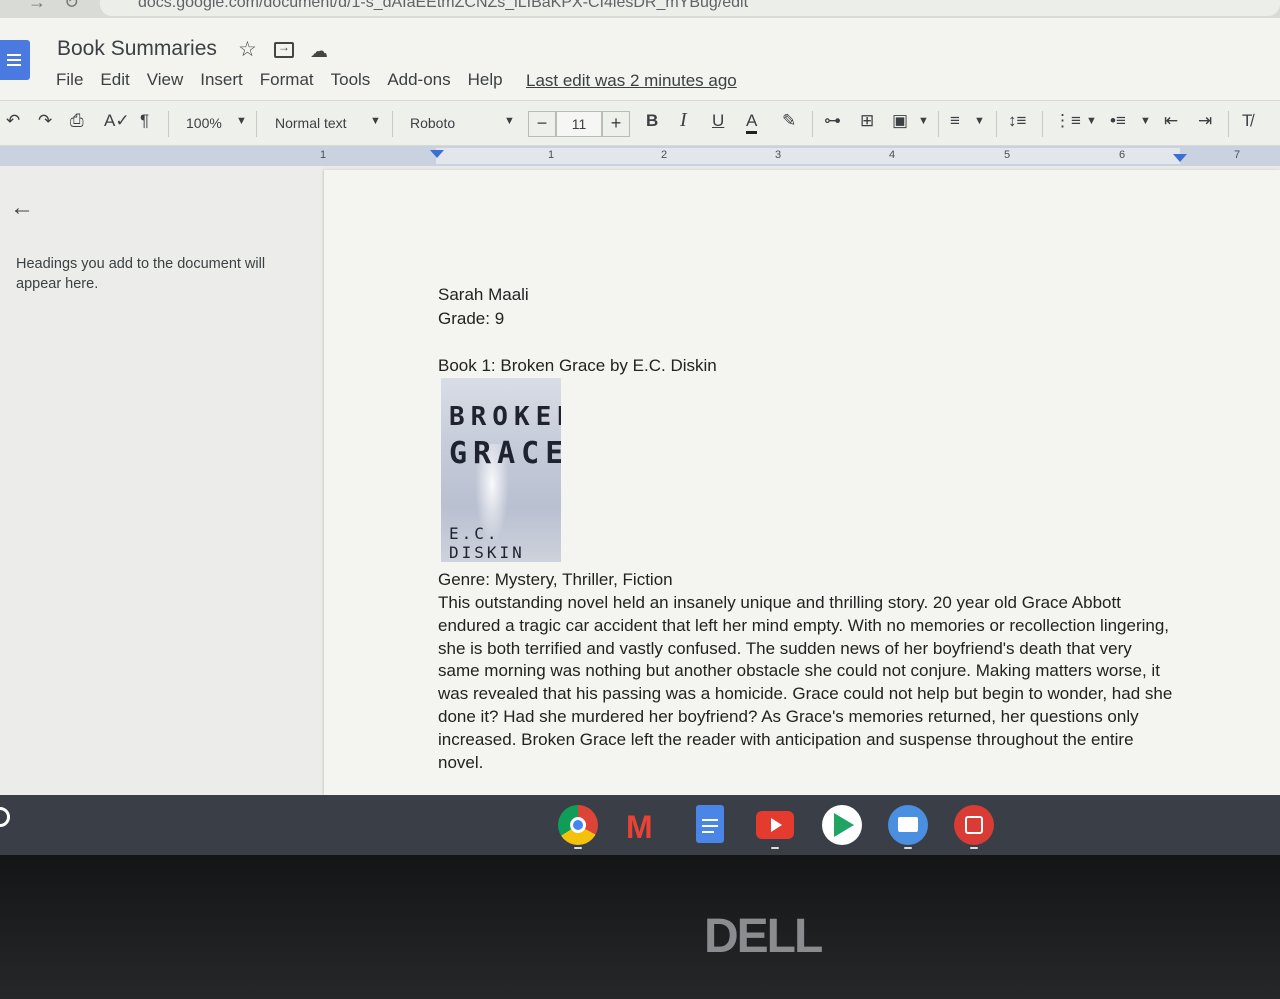 Image resolution: width=1280 pixels, height=999 pixels. I want to click on insert-image-icon: ▣, so click(900, 121).